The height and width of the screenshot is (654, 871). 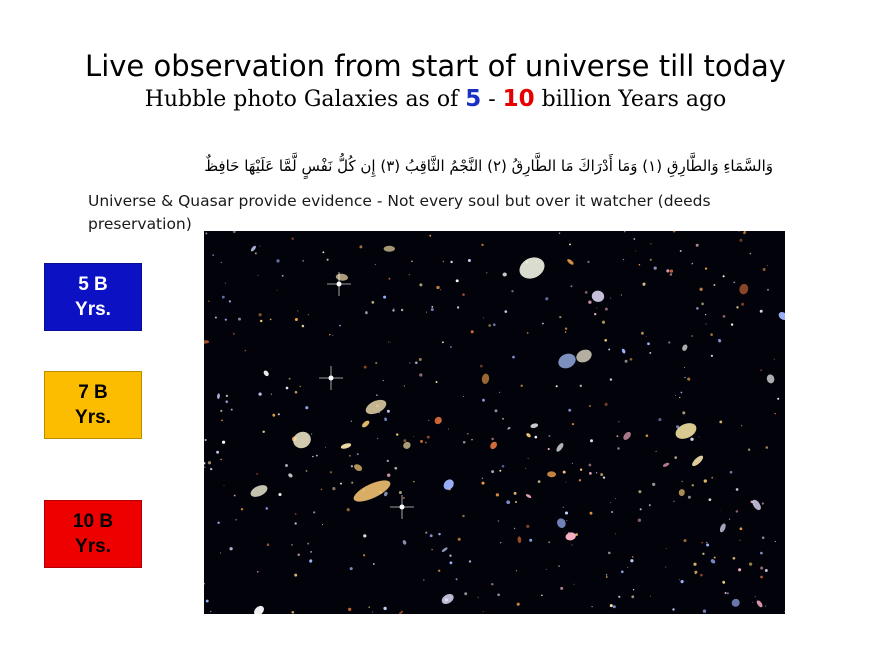 I want to click on badge-label: 7 B Yrs., so click(x=93, y=405).